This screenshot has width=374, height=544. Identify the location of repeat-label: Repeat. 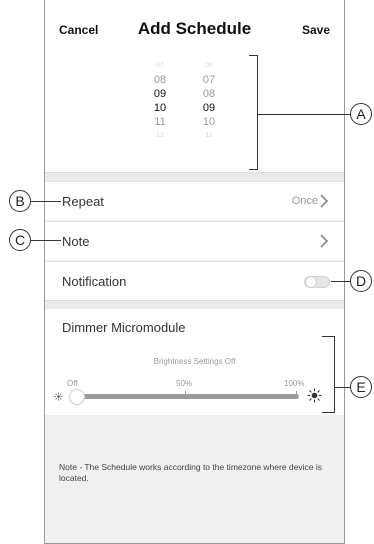
(83, 201).